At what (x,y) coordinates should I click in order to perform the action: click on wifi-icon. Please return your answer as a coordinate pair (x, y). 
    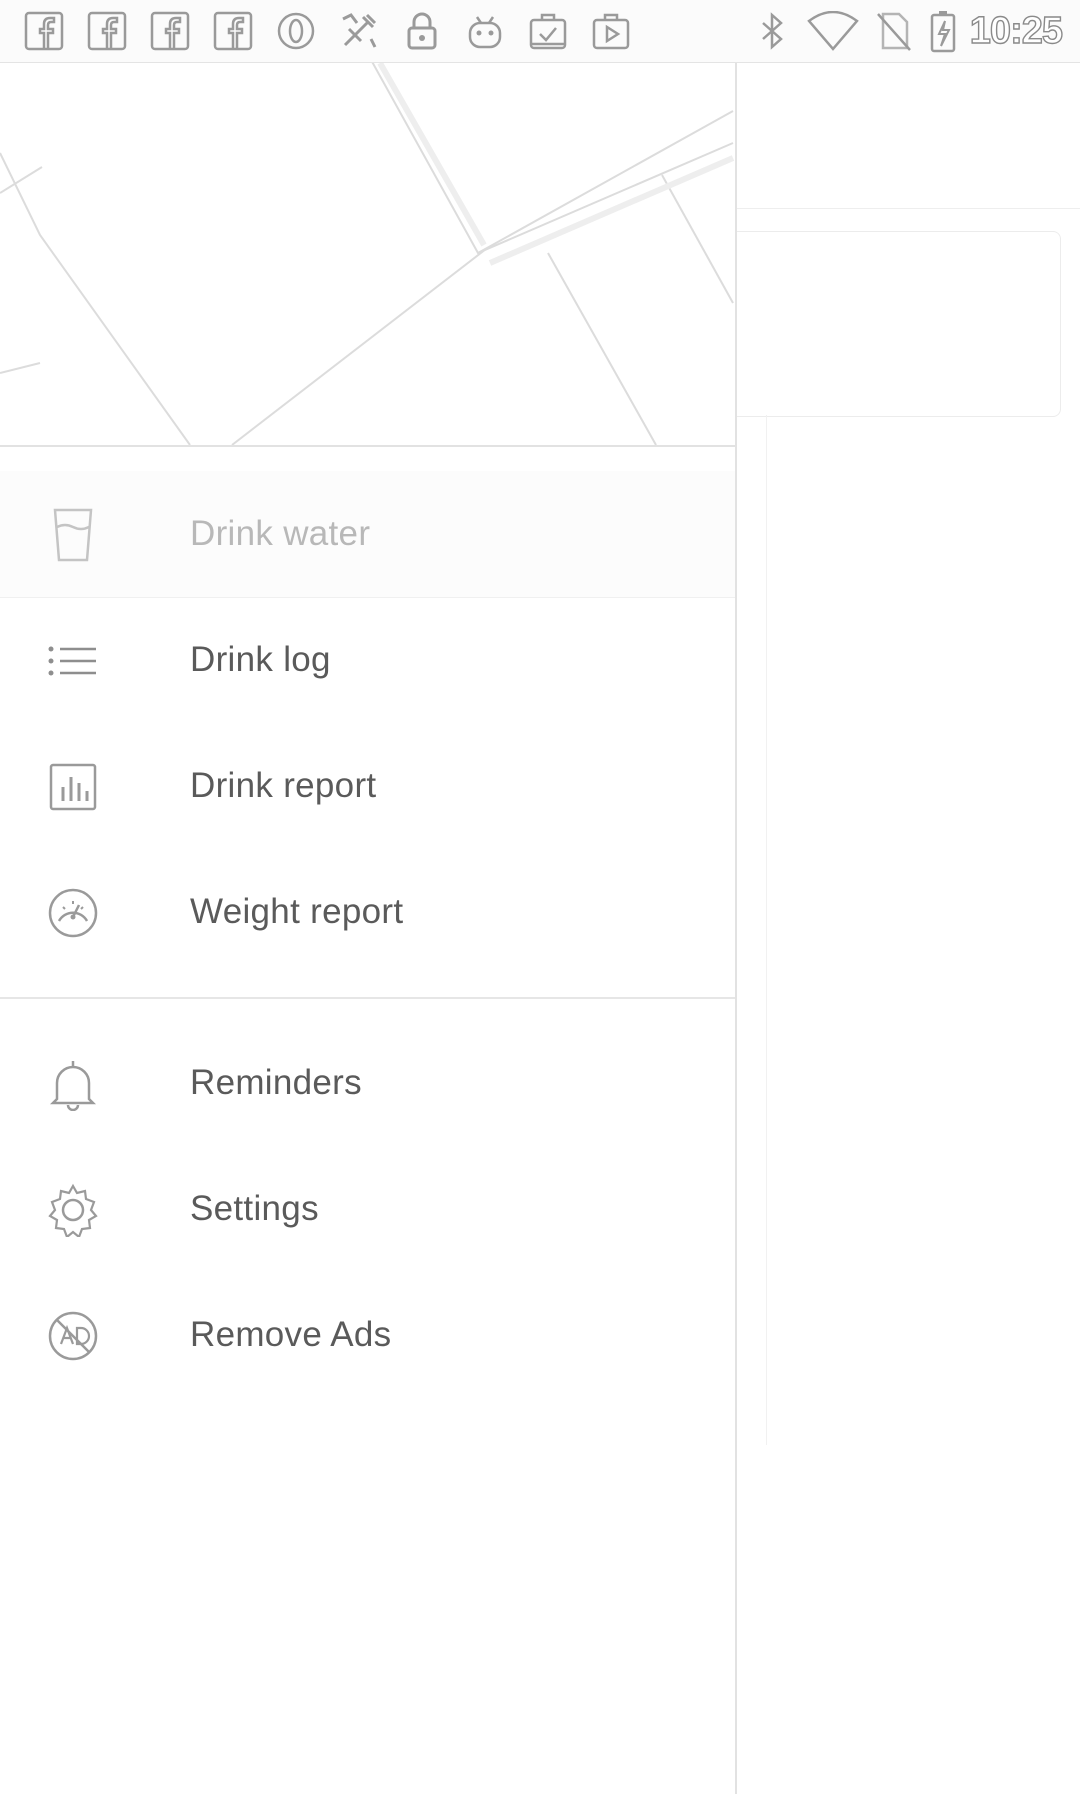
    Looking at the image, I should click on (833, 31).